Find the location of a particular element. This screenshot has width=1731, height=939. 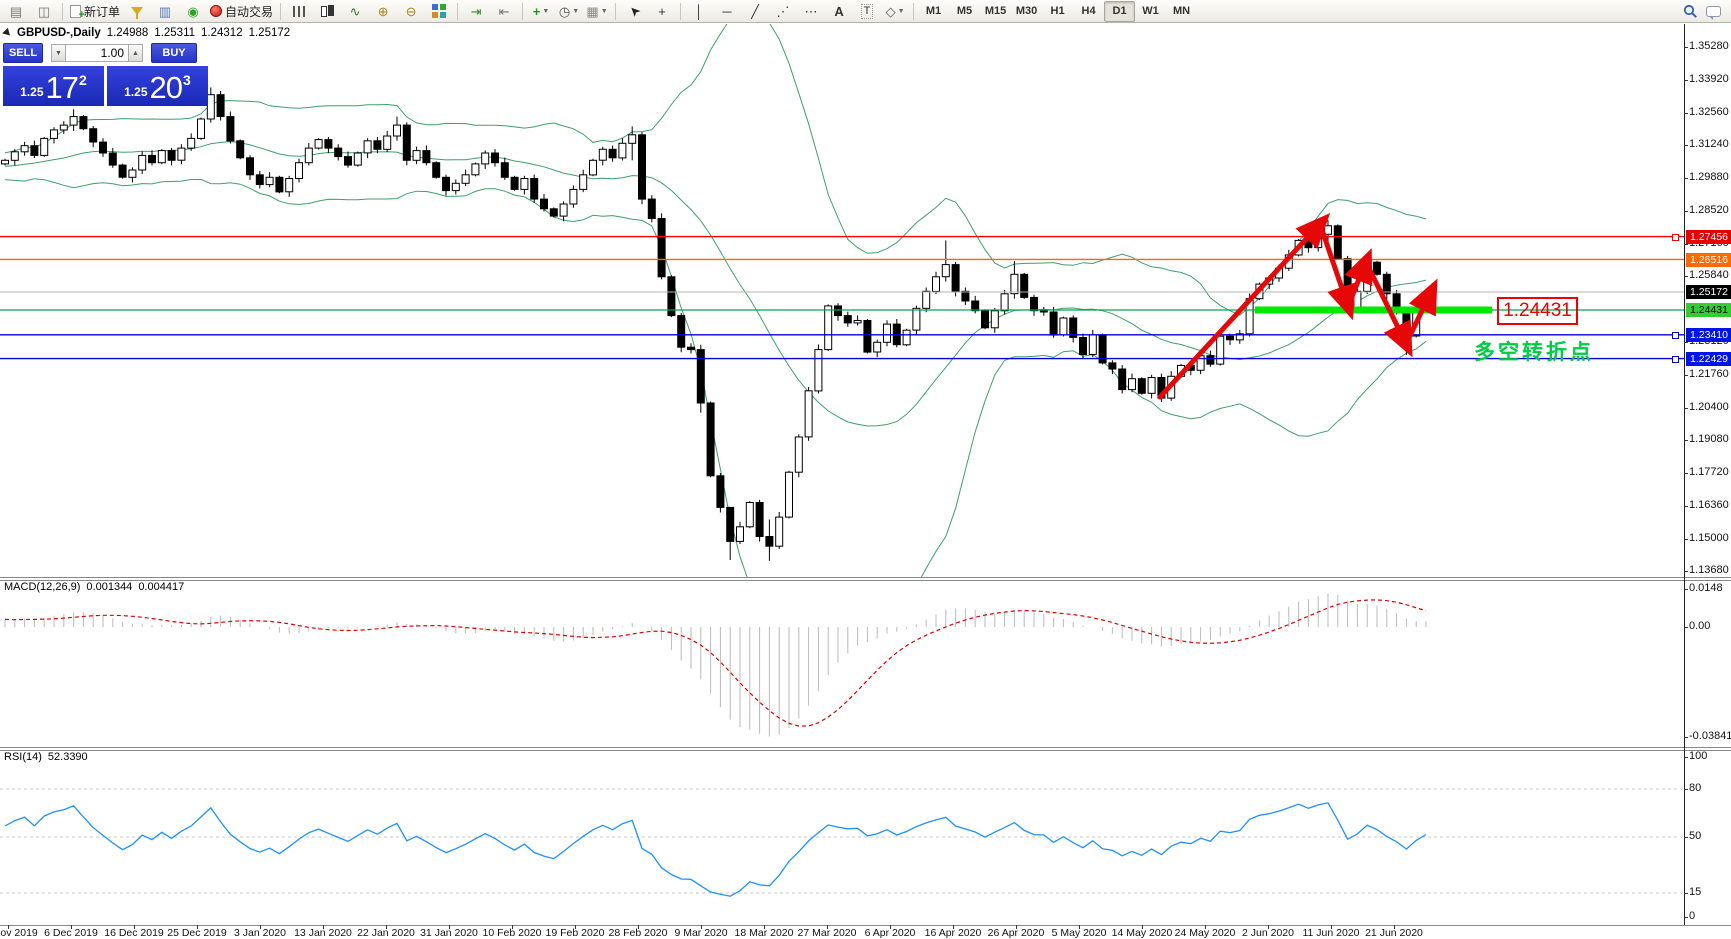

macd-main-value: 0.001344 is located at coordinates (109, 587).